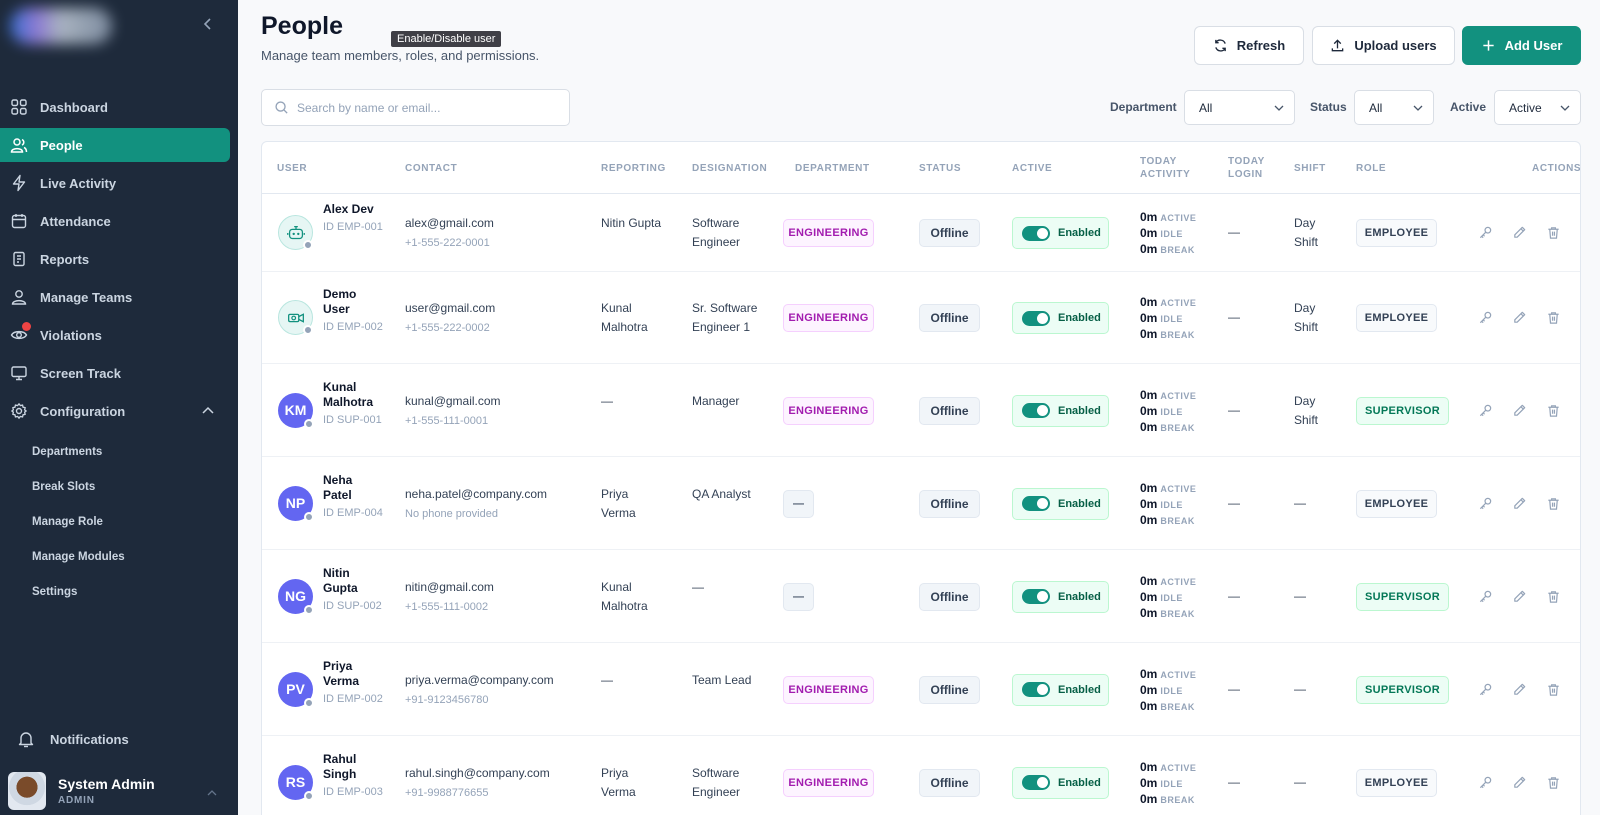 This screenshot has height=815, width=1600. I want to click on column-header-active: ACTIVE, so click(1032, 168).